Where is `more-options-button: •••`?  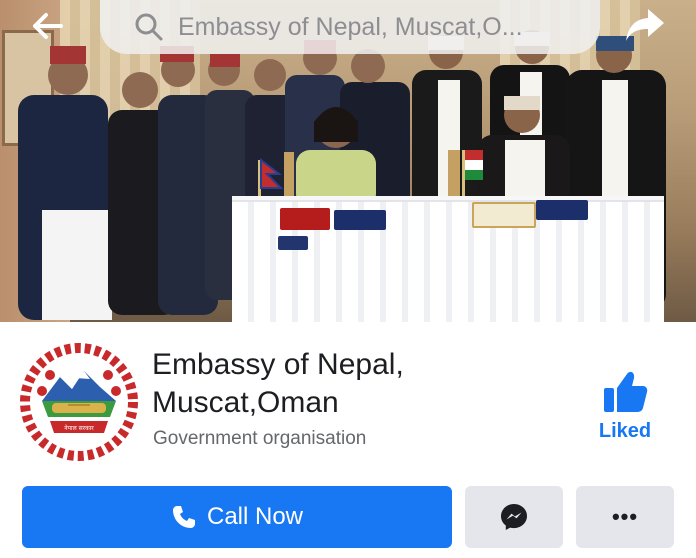
more-options-button: ••• is located at coordinates (625, 517).